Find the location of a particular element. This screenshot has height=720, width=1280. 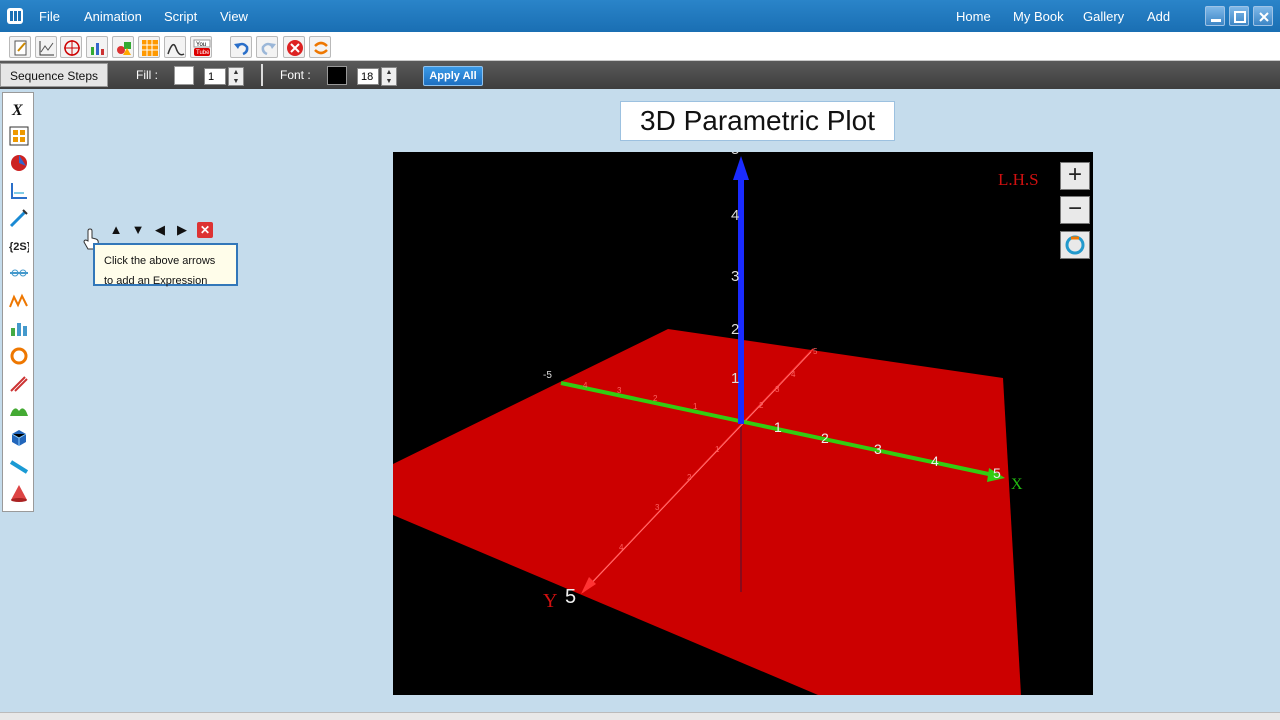

app-logo-icon is located at coordinates (15, 16).